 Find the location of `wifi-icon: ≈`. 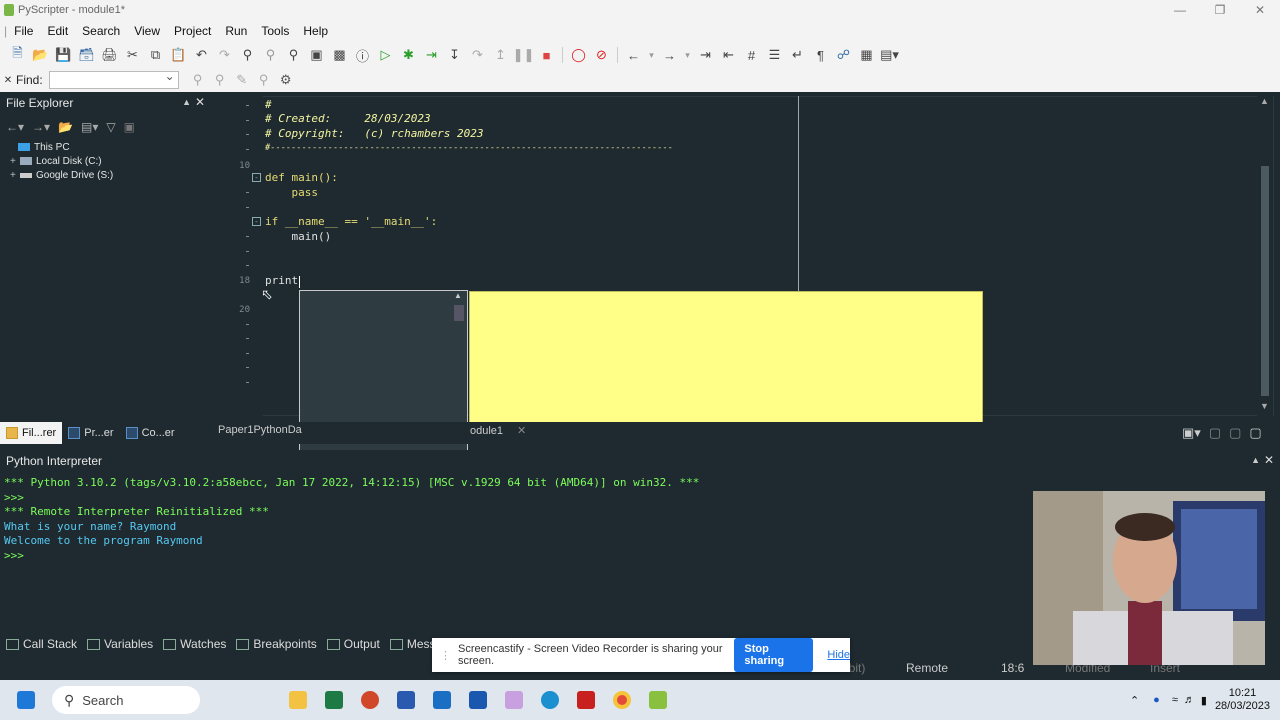

wifi-icon: ≈ is located at coordinates (1175, 700).